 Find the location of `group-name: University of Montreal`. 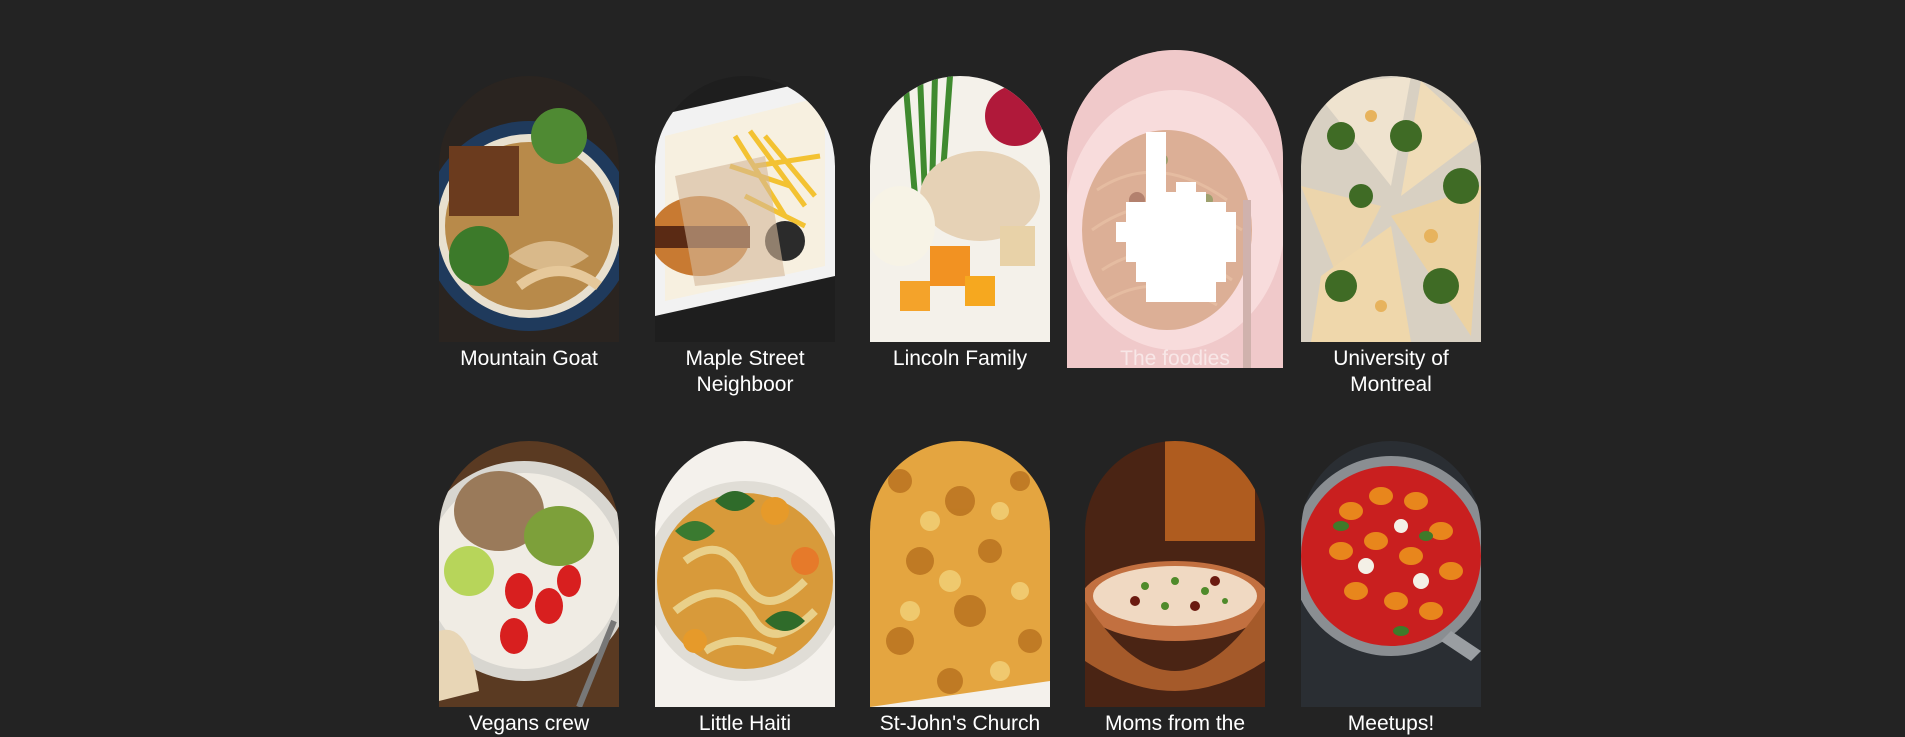

group-name: University of Montreal is located at coordinates (1391, 371).